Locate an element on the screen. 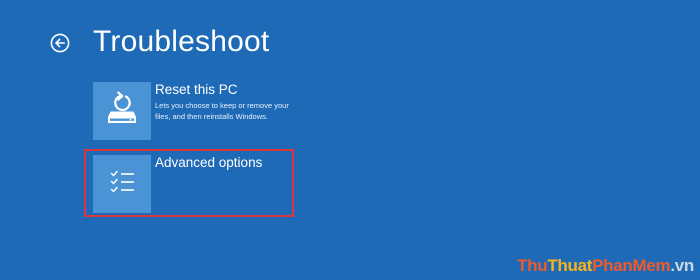 The width and height of the screenshot is (700, 280). watermark-part: PhanMem is located at coordinates (631, 265).